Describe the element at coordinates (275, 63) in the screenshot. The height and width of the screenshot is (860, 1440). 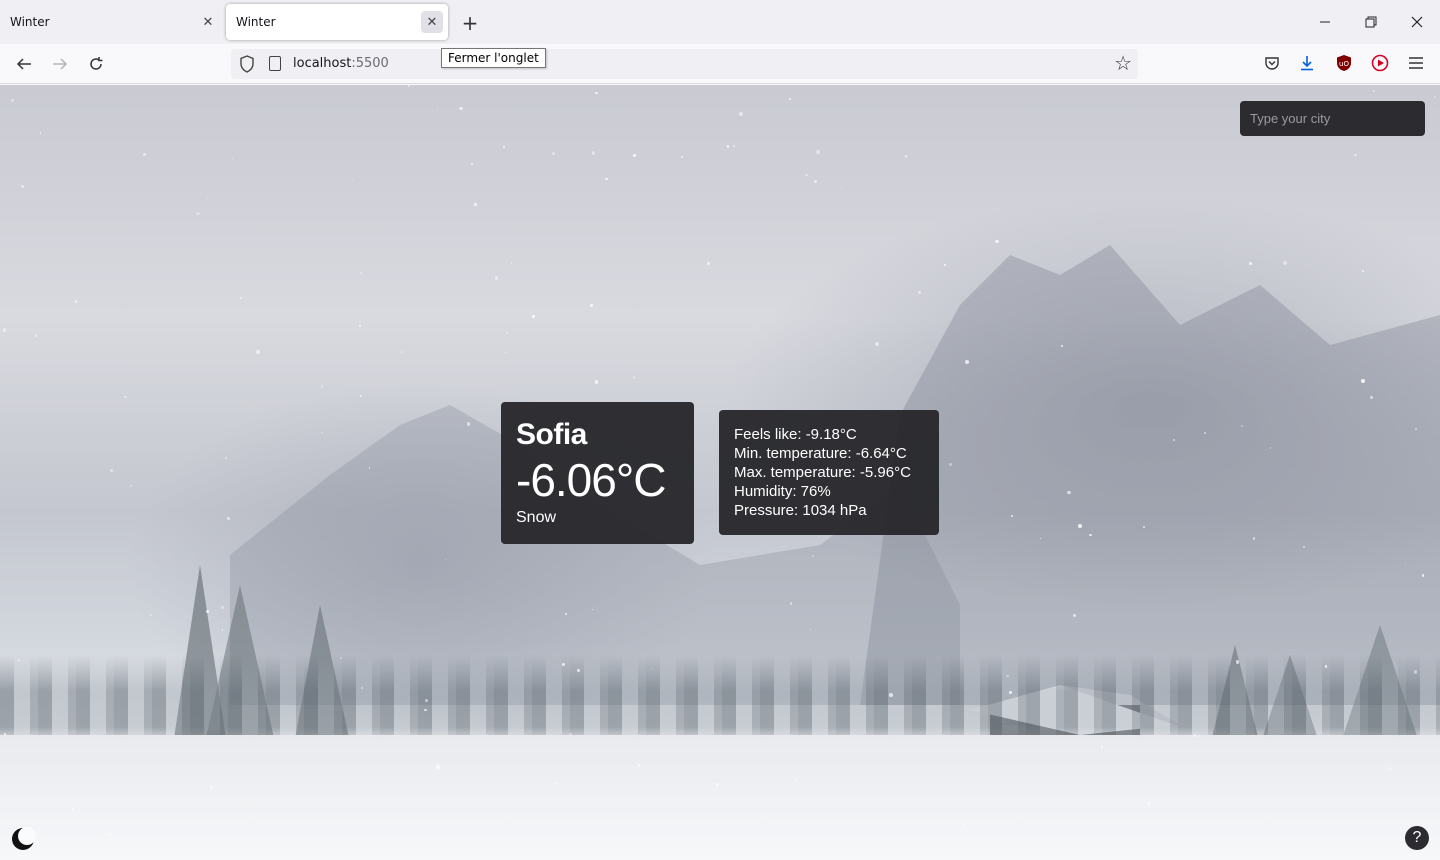
I see `page-icon` at that location.